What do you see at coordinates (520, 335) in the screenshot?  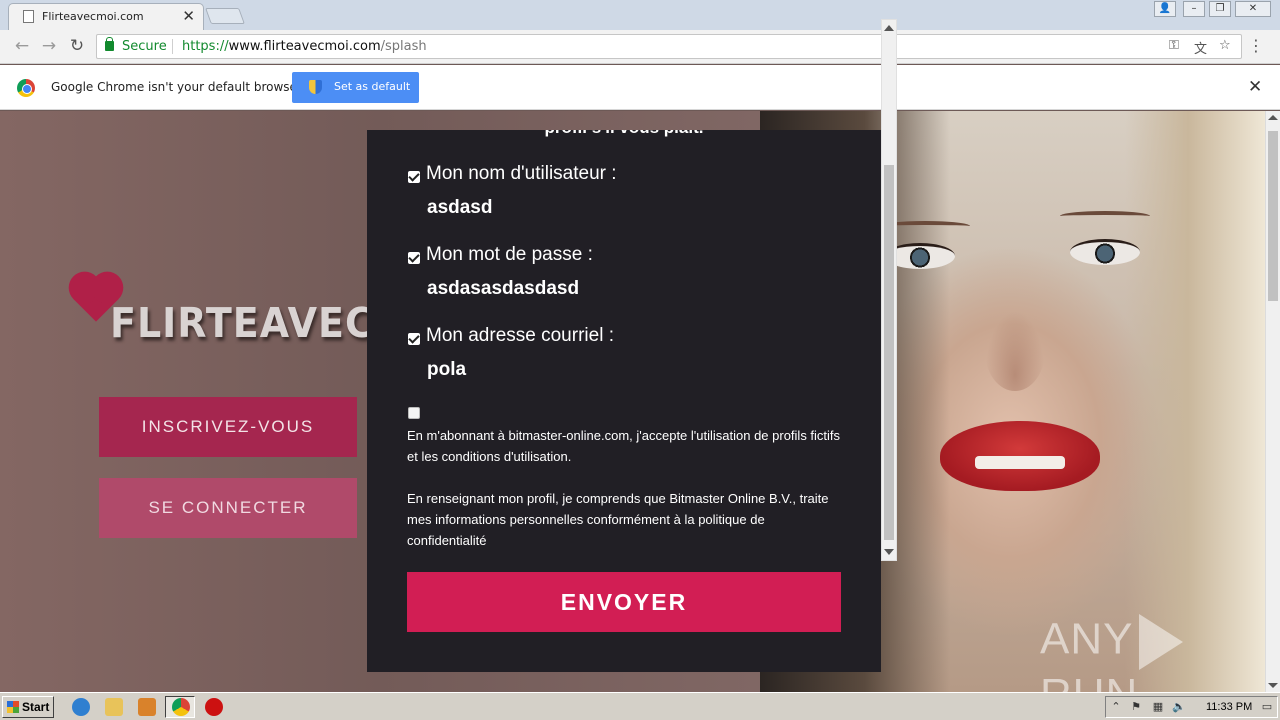 I see `email-label: Mon adresse courriel :` at bounding box center [520, 335].